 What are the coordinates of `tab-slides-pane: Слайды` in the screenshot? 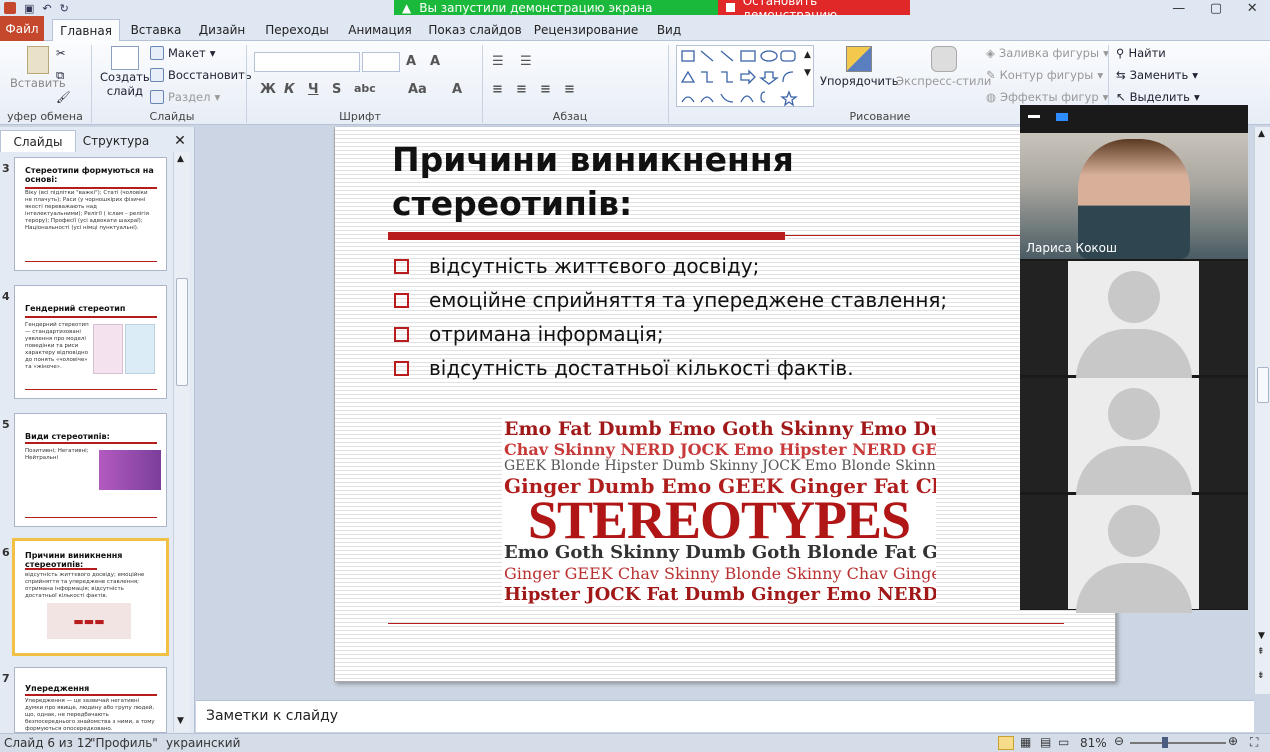 It's located at (38, 141).